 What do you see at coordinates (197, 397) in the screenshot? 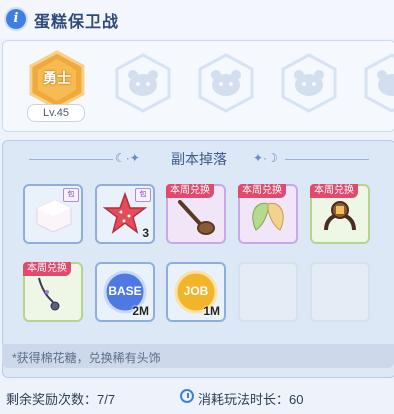
I see `footer: 剩余奖励次数：7/7 消耗玩法时长：60` at bounding box center [197, 397].